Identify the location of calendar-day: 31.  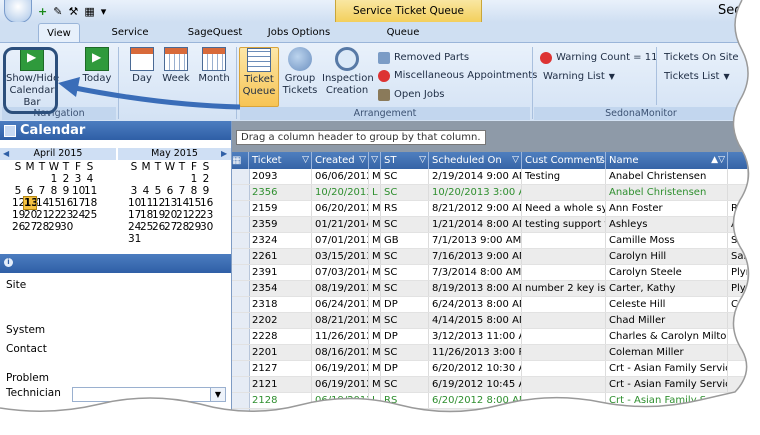
(134, 239).